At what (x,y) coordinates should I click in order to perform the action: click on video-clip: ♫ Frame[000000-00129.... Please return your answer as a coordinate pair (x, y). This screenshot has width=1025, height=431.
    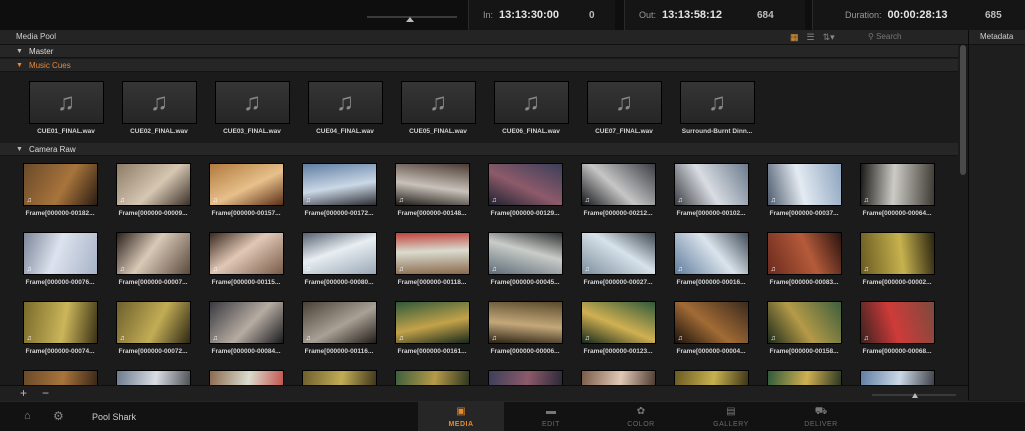
    Looking at the image, I should click on (525, 190).